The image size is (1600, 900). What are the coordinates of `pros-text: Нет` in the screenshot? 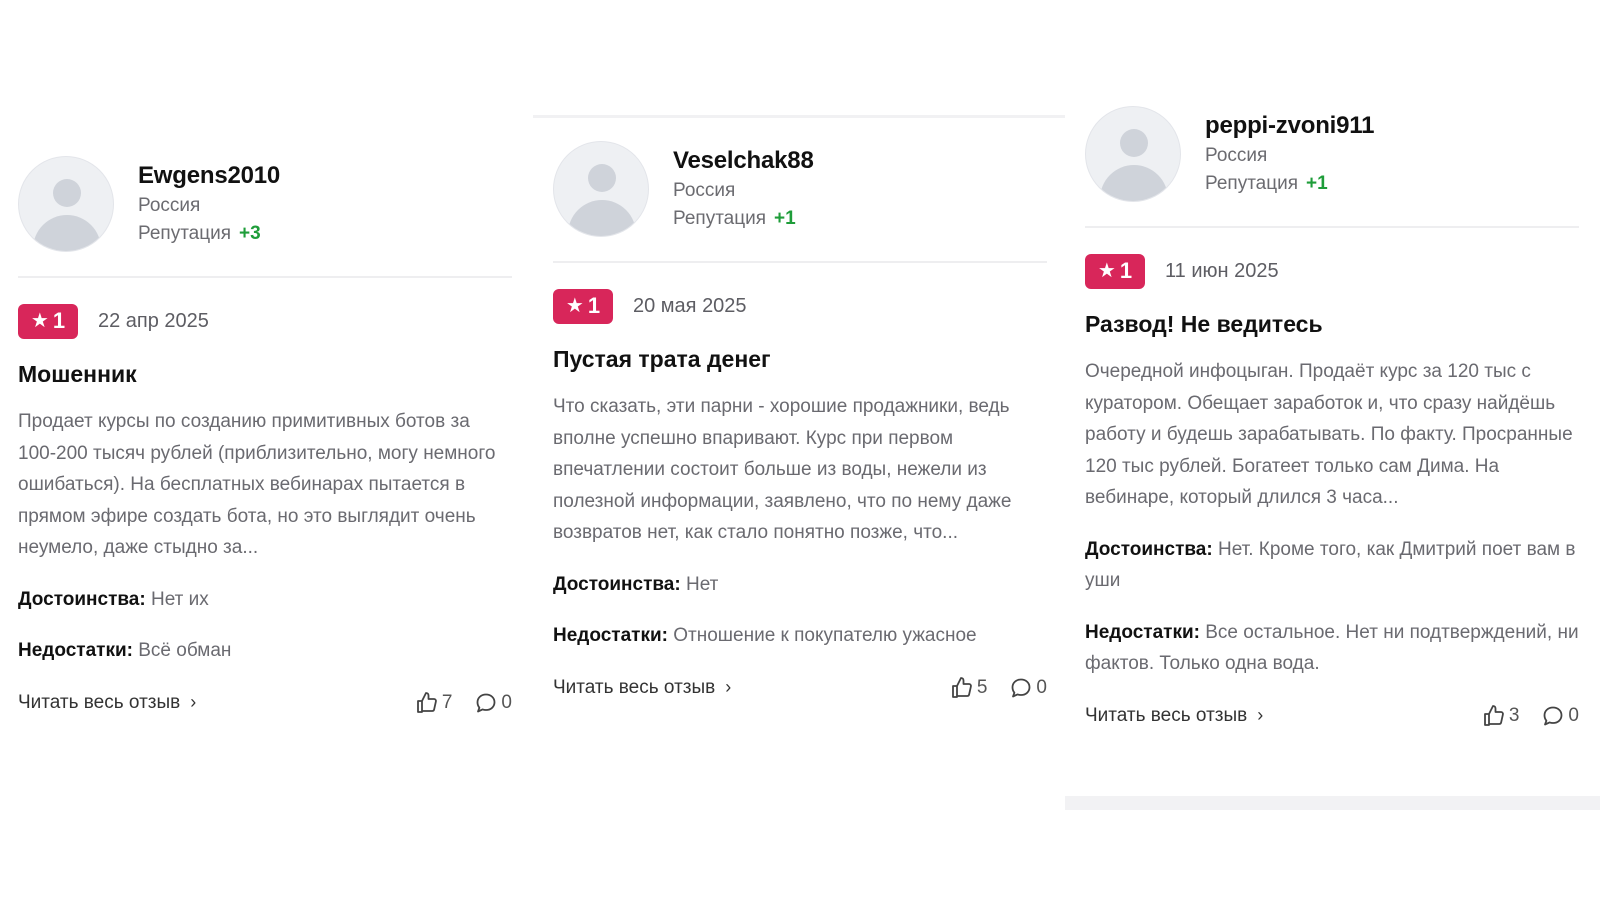 It's located at (702, 584).